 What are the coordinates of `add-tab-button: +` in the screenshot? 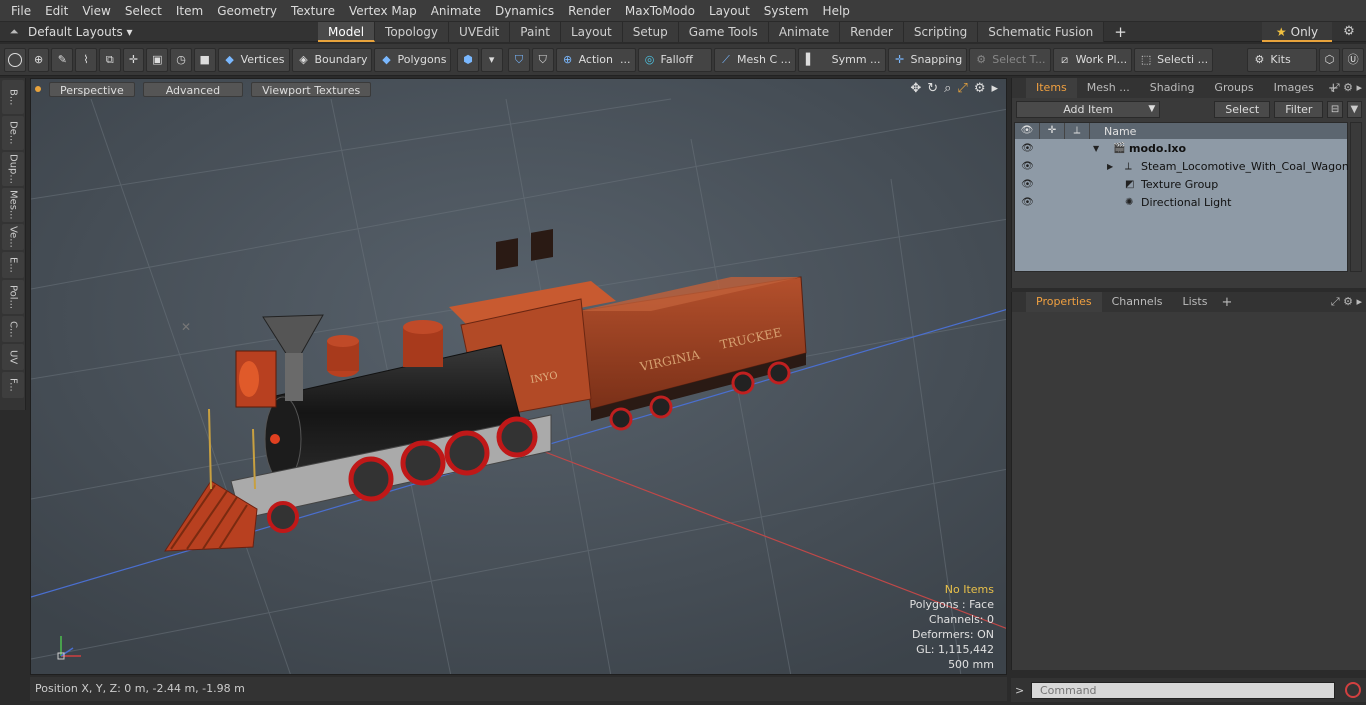 It's located at (1120, 32).